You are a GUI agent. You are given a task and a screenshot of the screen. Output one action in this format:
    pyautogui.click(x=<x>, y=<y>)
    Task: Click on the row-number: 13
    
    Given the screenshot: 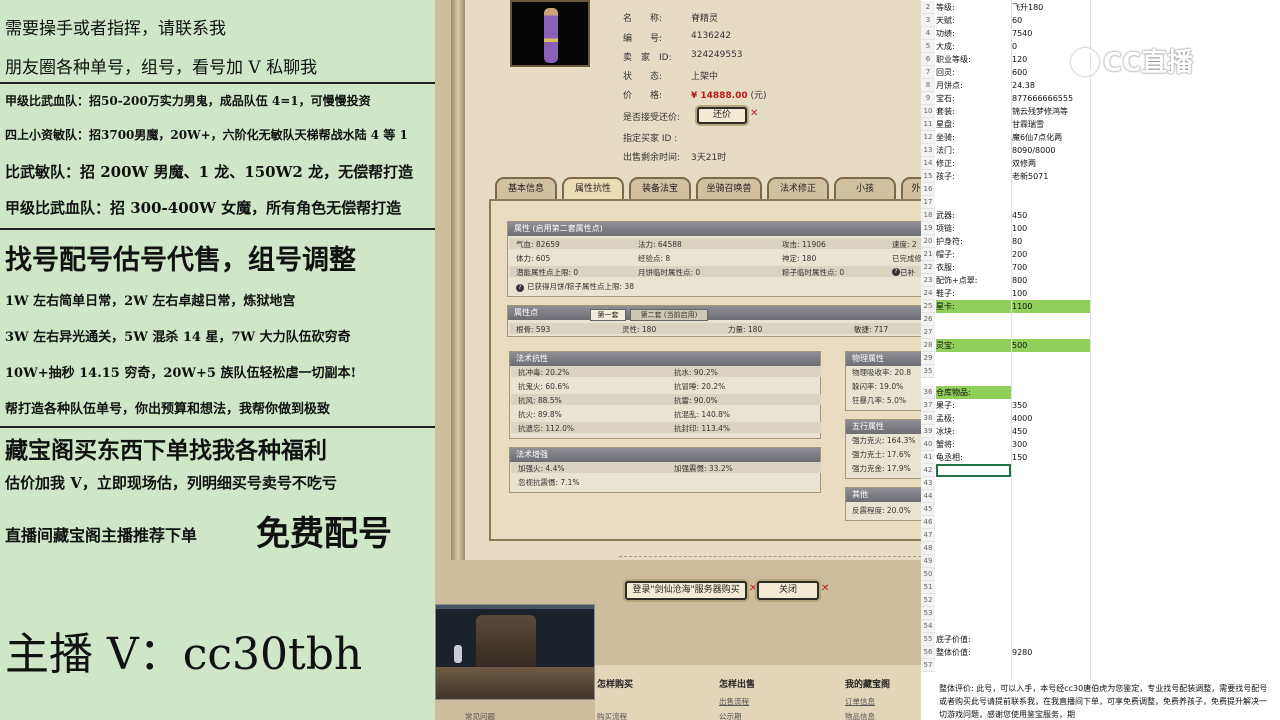 What is the action you would take?
    pyautogui.click(x=928, y=150)
    